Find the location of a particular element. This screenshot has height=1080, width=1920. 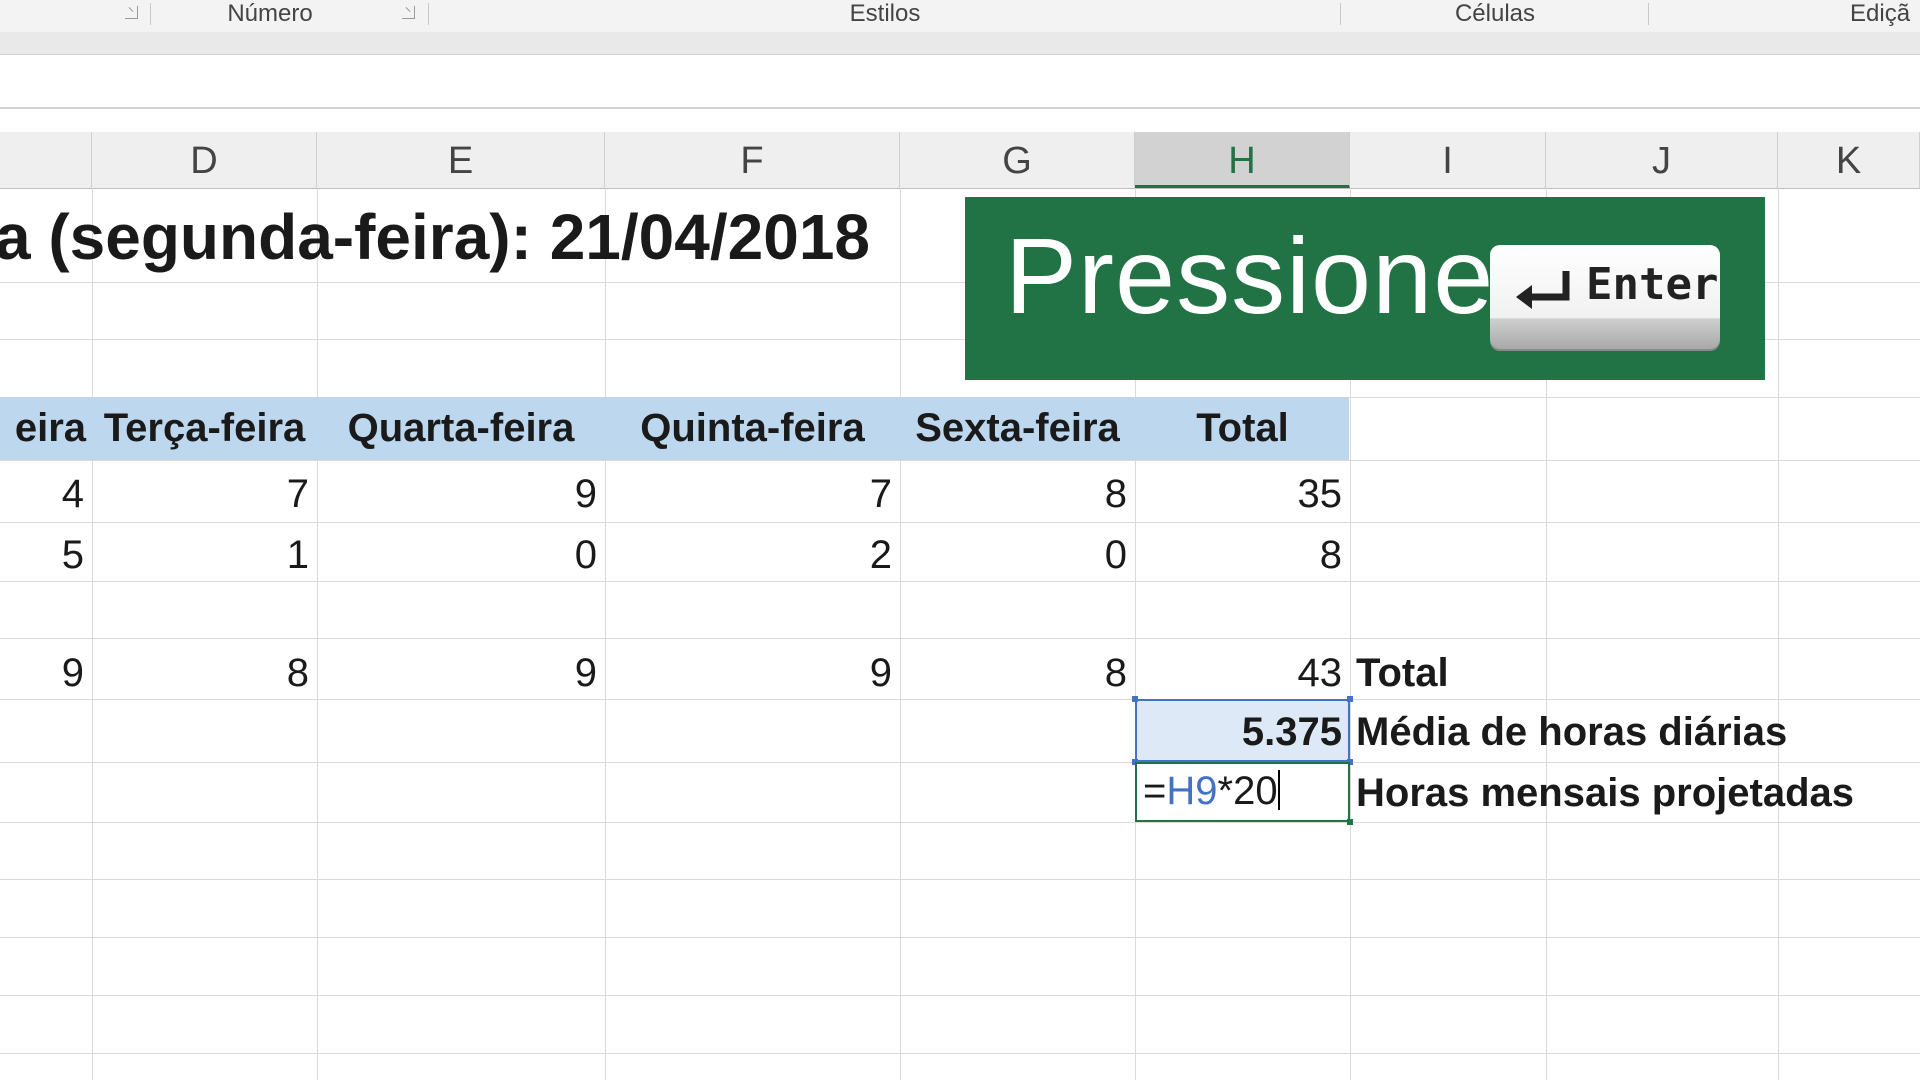

text-caret is located at coordinates (1278, 790).